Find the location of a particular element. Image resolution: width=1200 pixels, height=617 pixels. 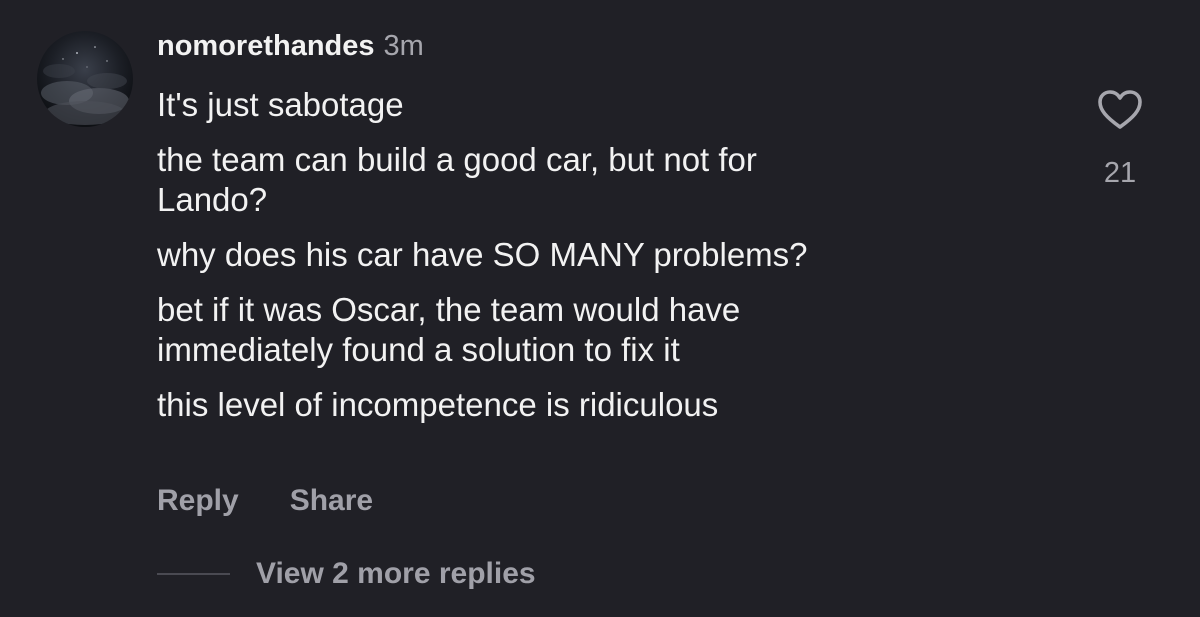

comment-text-line: this level of incompetence is ridiculous is located at coordinates (438, 404).